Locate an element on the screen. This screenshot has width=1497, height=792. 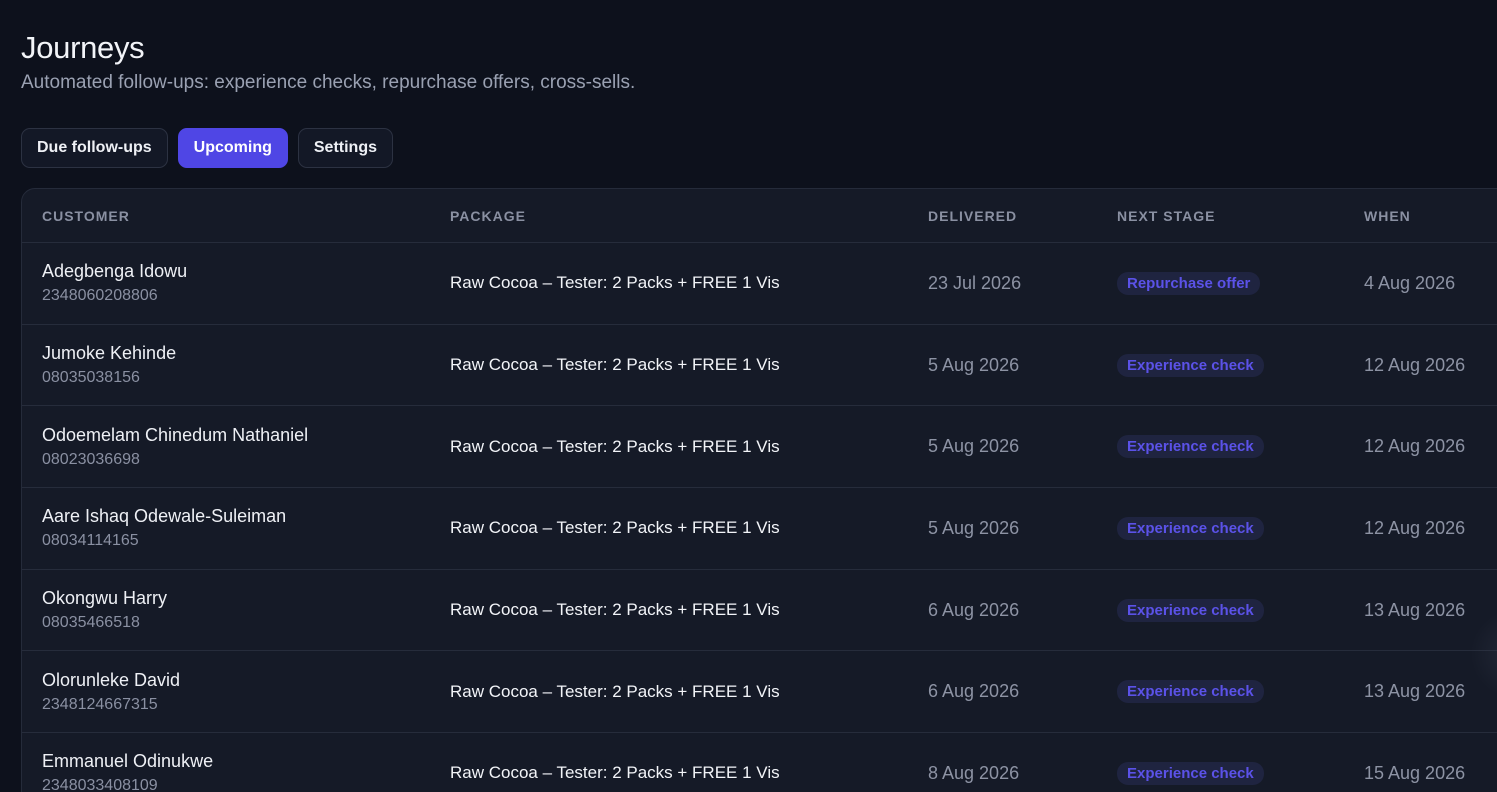
customer-phone: 08023036698 is located at coordinates (91, 459).